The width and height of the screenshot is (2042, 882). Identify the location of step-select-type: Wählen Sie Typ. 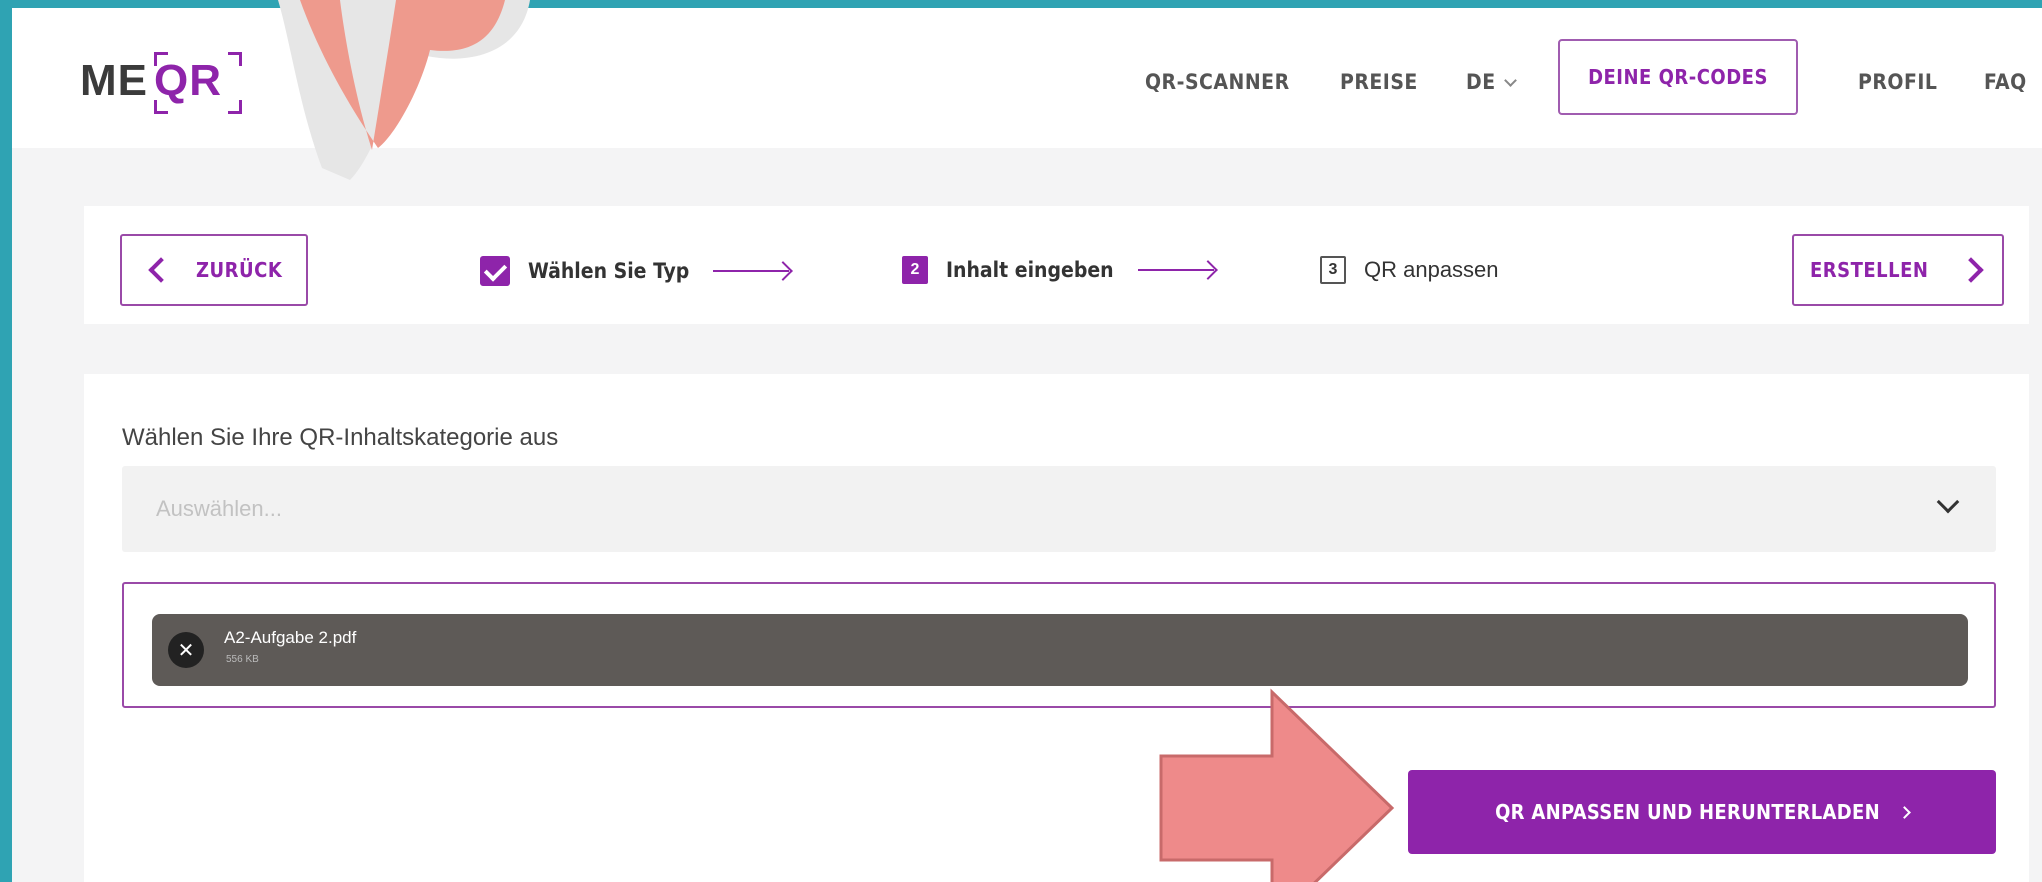
(635, 271).